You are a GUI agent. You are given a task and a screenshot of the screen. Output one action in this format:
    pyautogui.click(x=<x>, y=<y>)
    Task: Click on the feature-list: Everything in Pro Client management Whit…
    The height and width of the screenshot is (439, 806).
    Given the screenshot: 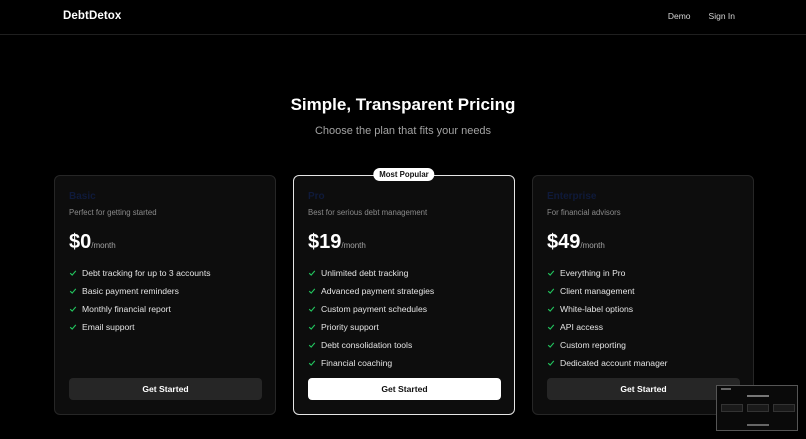 What is the action you would take?
    pyautogui.click(x=607, y=318)
    